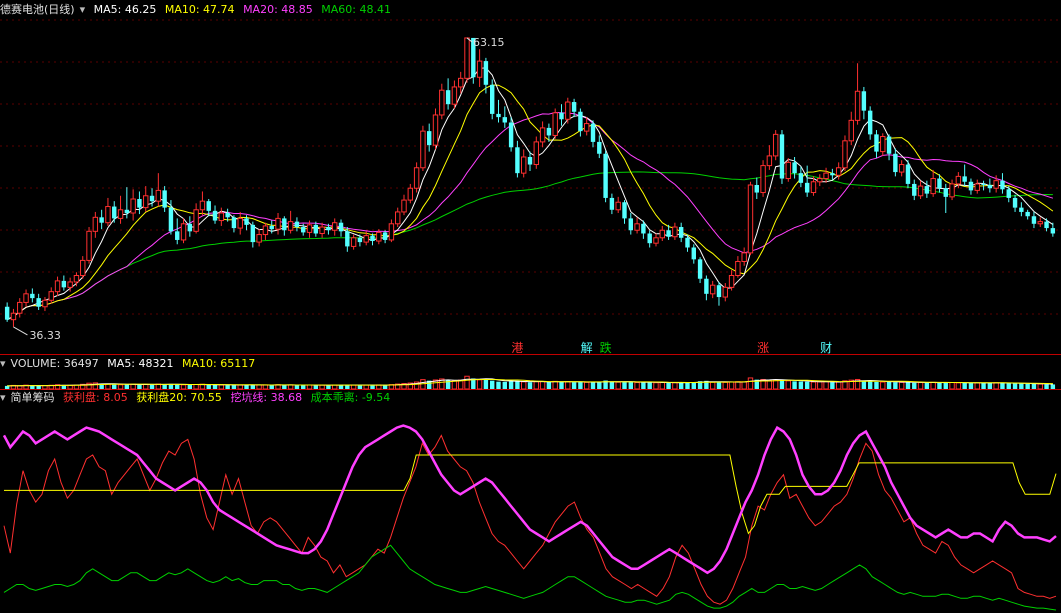  What do you see at coordinates (140, 363) in the screenshot?
I see `volume-ma5-legend: MA5: 48321` at bounding box center [140, 363].